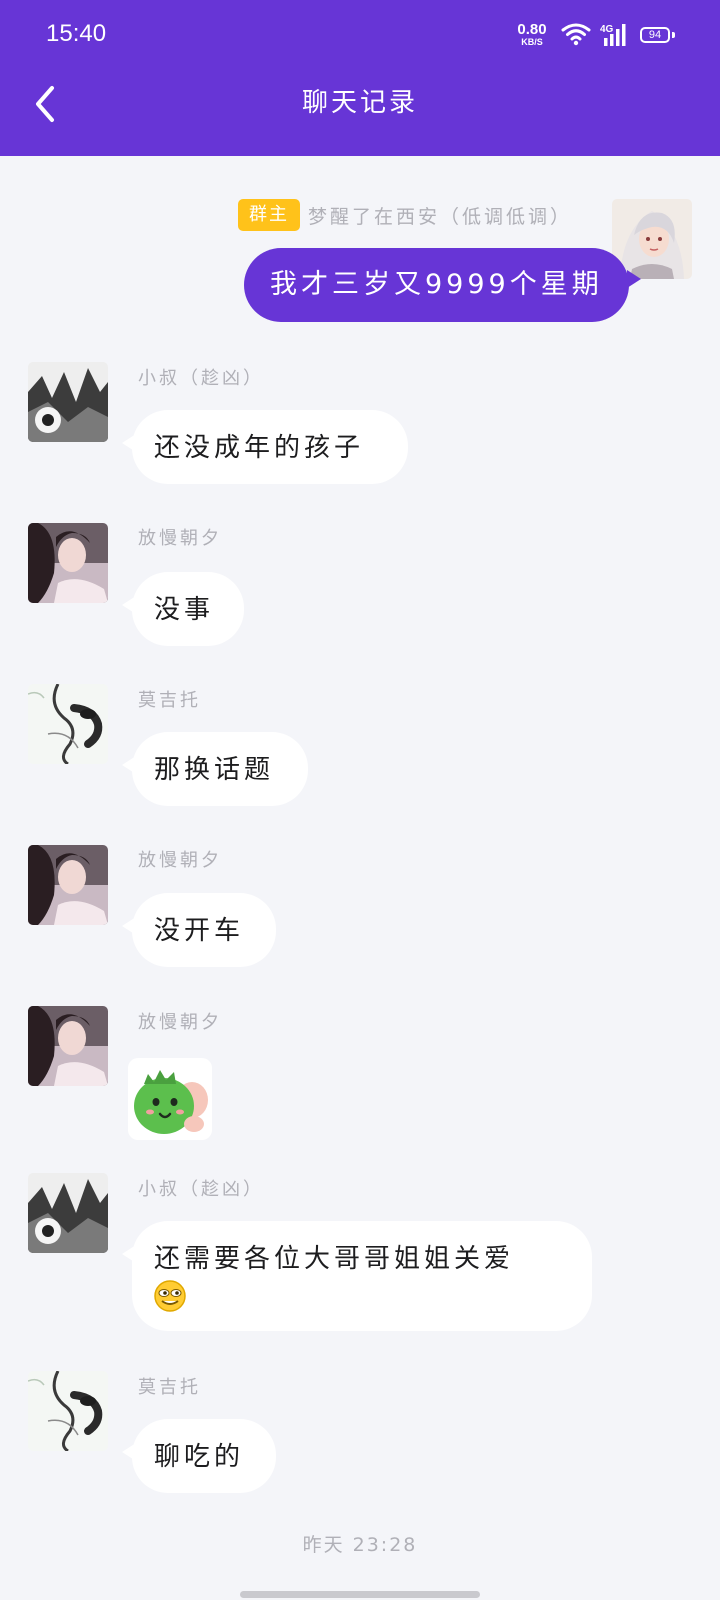 This screenshot has height=1600, width=720. Describe the element at coordinates (334, 1259) in the screenshot. I see `message-text: 还需要各位大哥哥姐姐关爱` at that location.